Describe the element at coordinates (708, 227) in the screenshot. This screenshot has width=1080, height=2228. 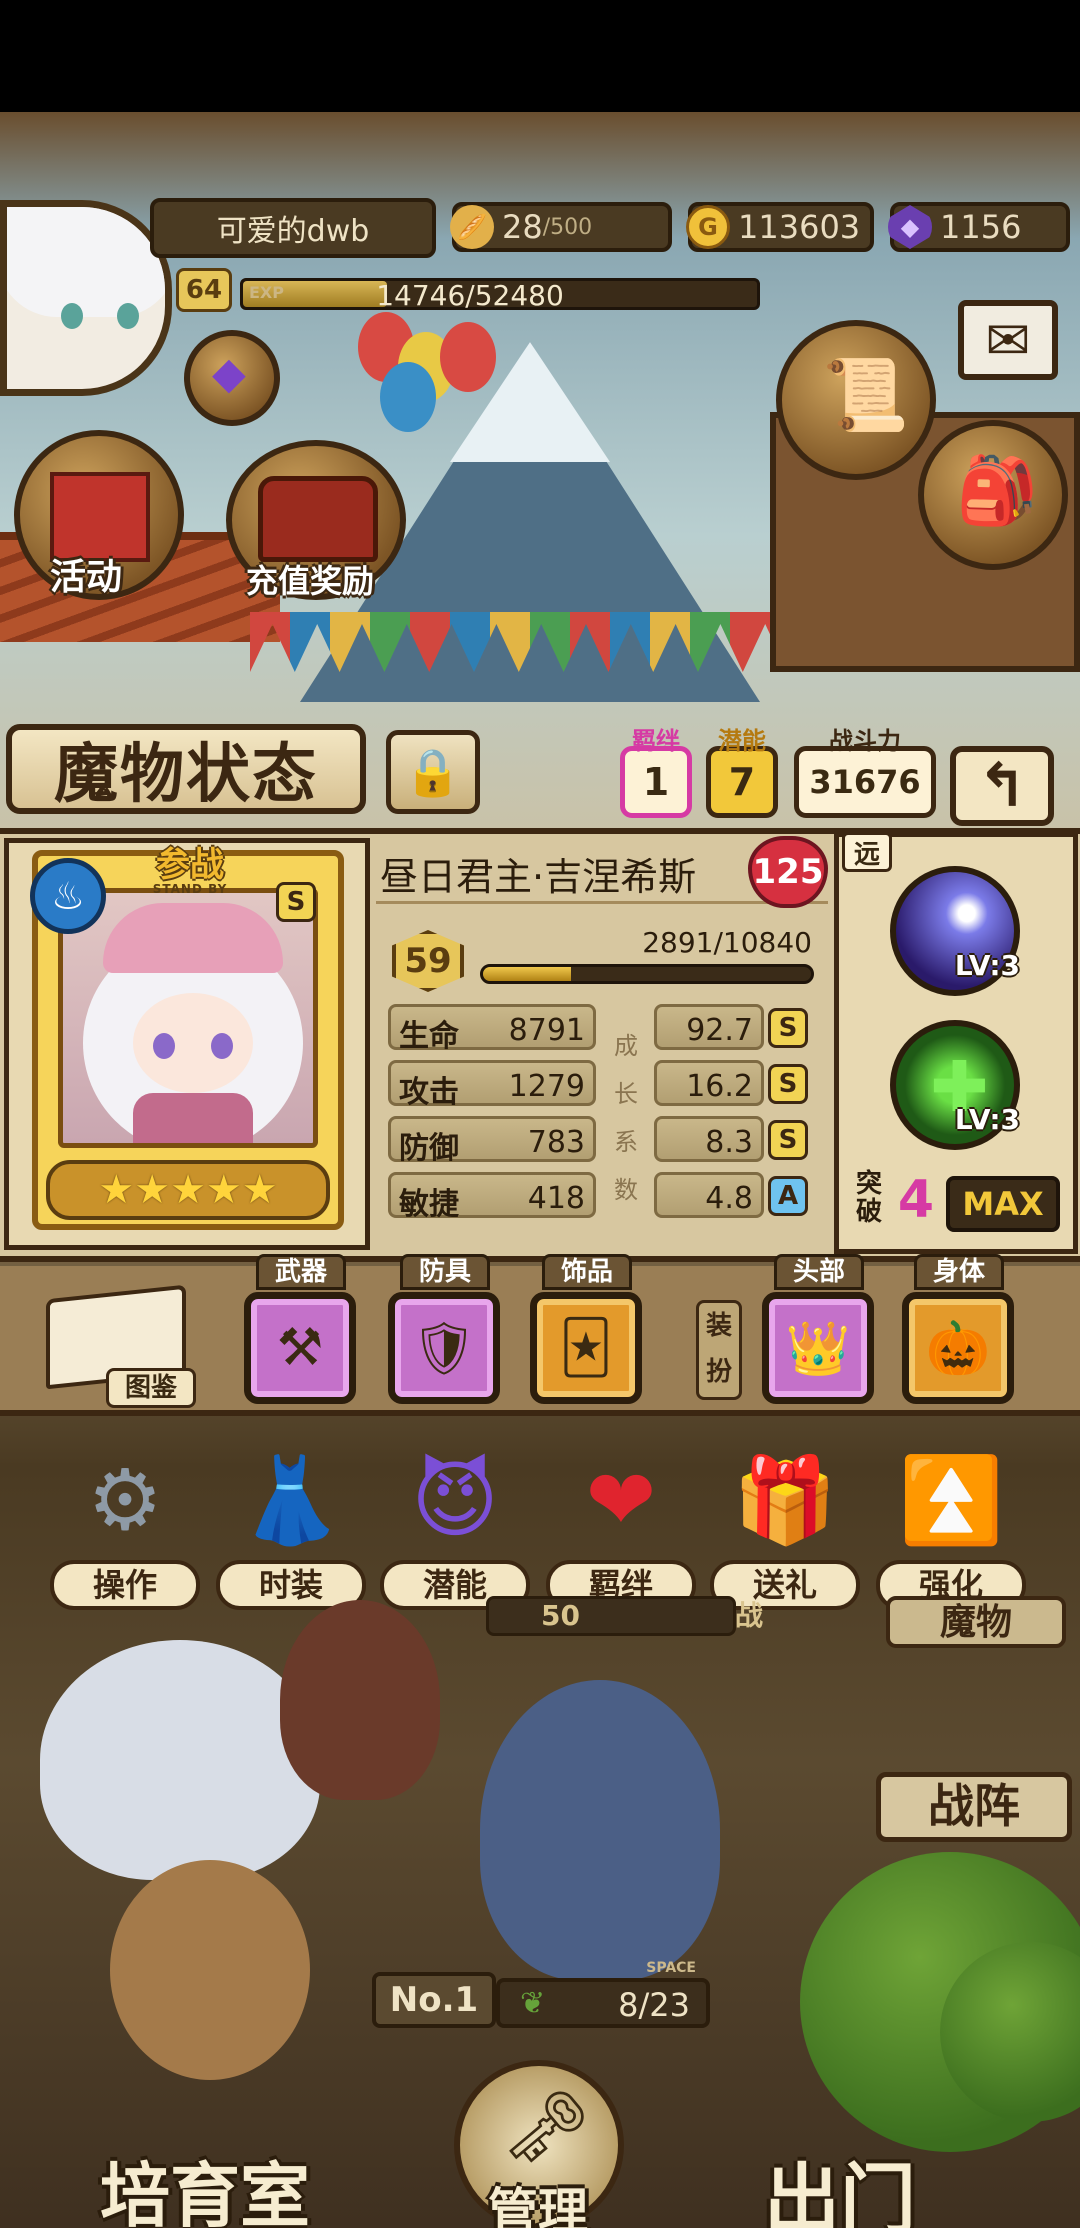
I see `gold-coin-icon: G` at that location.